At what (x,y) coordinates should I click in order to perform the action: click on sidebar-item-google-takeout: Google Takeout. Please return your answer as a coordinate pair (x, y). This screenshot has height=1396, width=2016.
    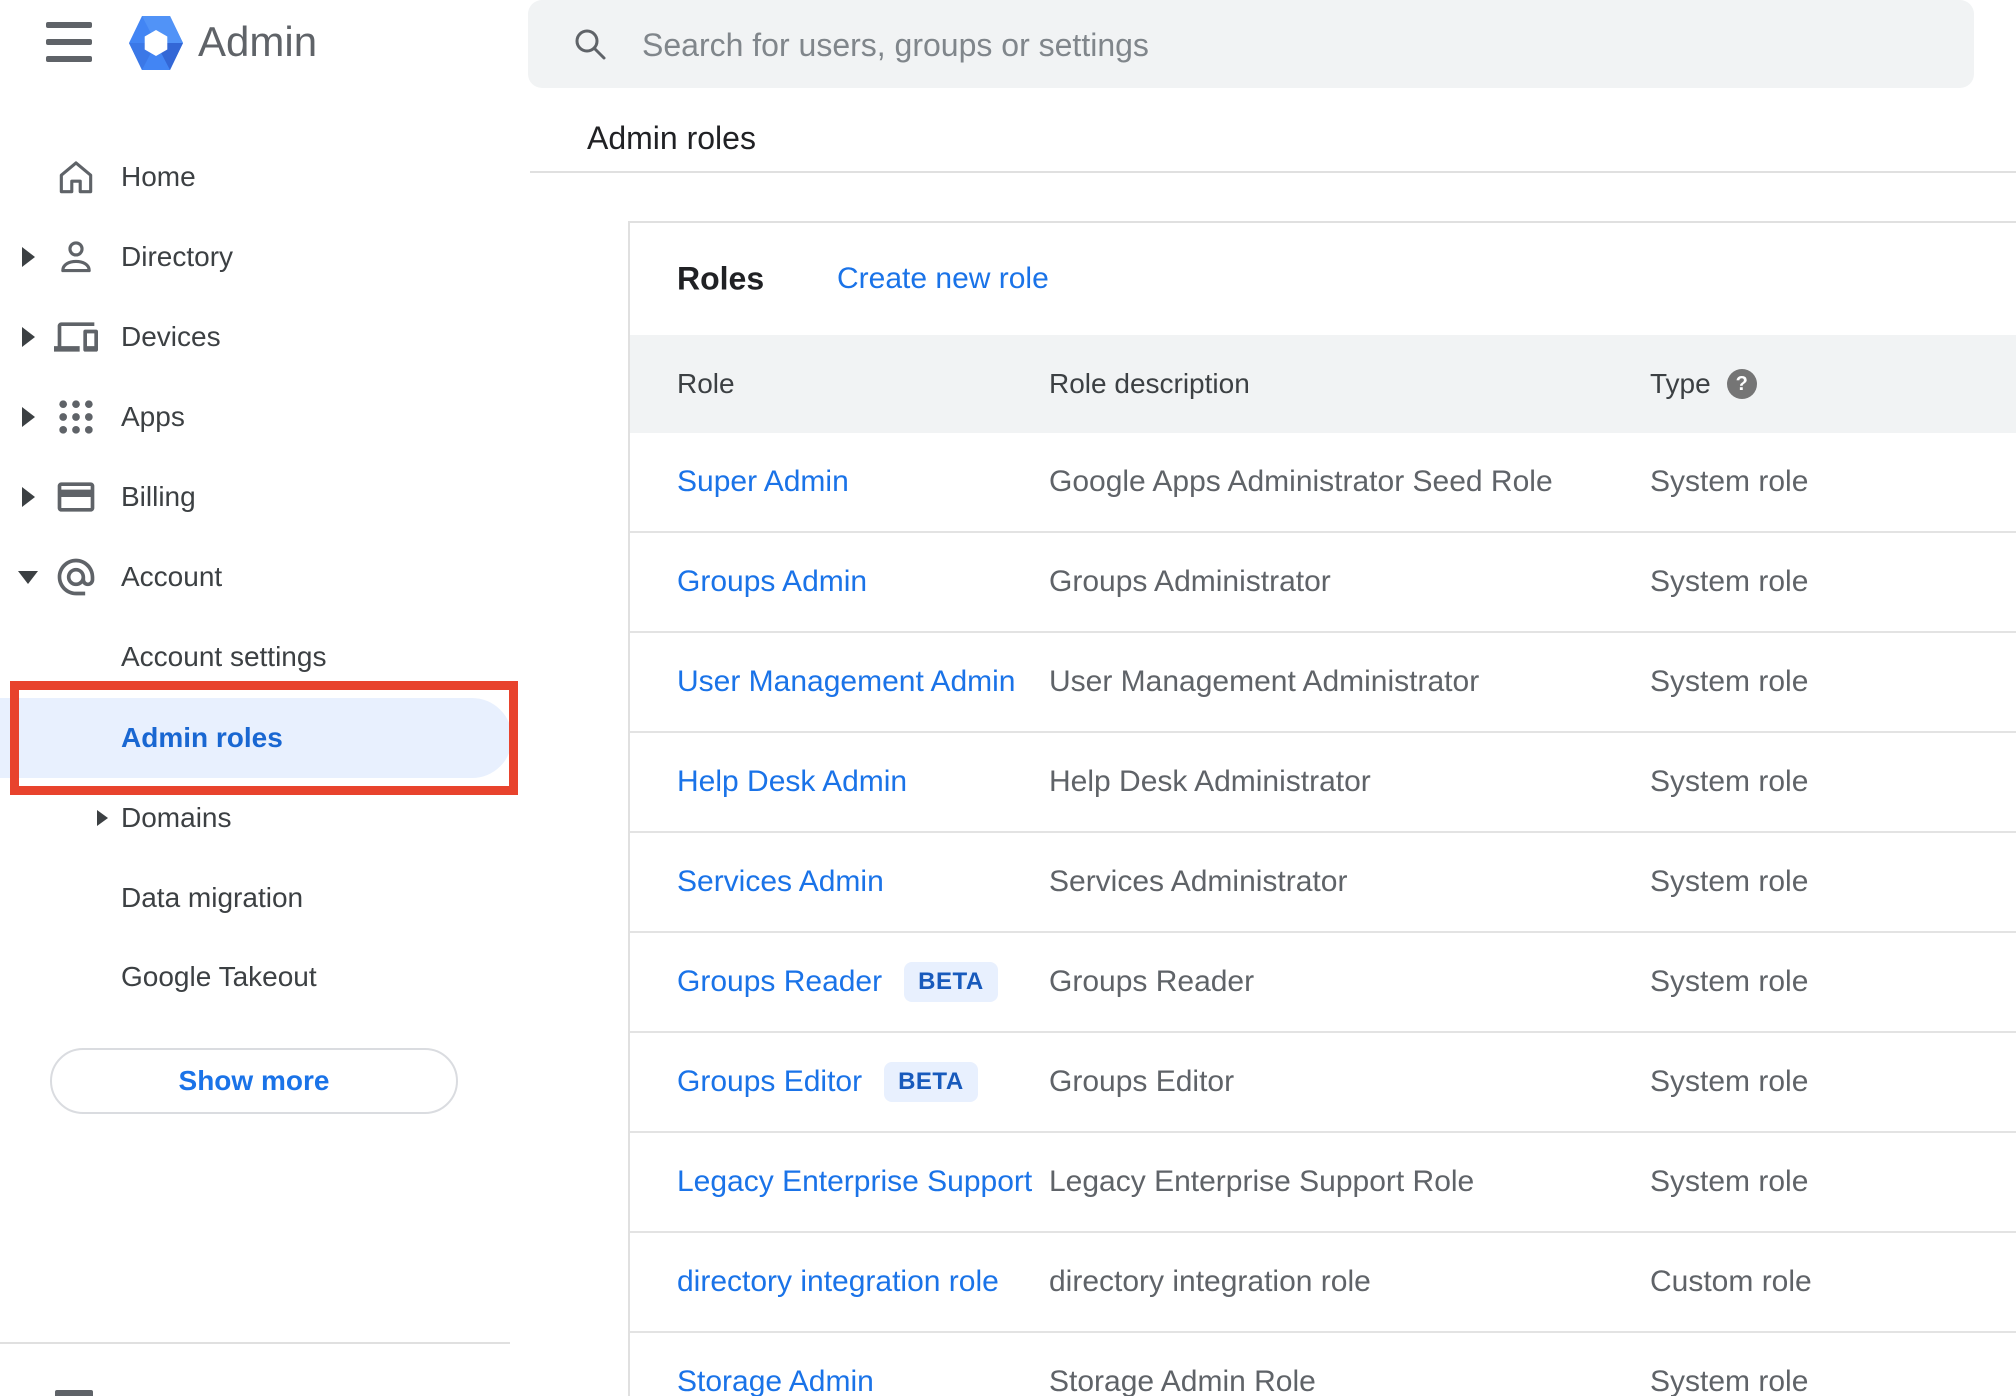
    Looking at the image, I should click on (265, 977).